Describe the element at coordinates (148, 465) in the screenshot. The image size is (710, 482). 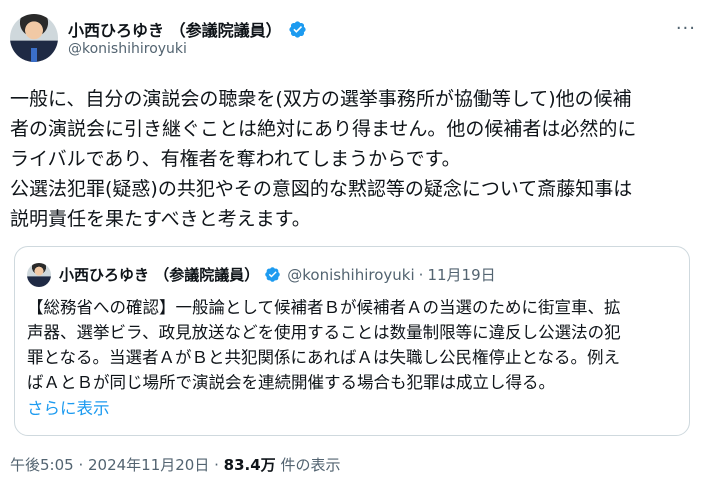
I see `tweet-date: 2024年11月20日` at that location.